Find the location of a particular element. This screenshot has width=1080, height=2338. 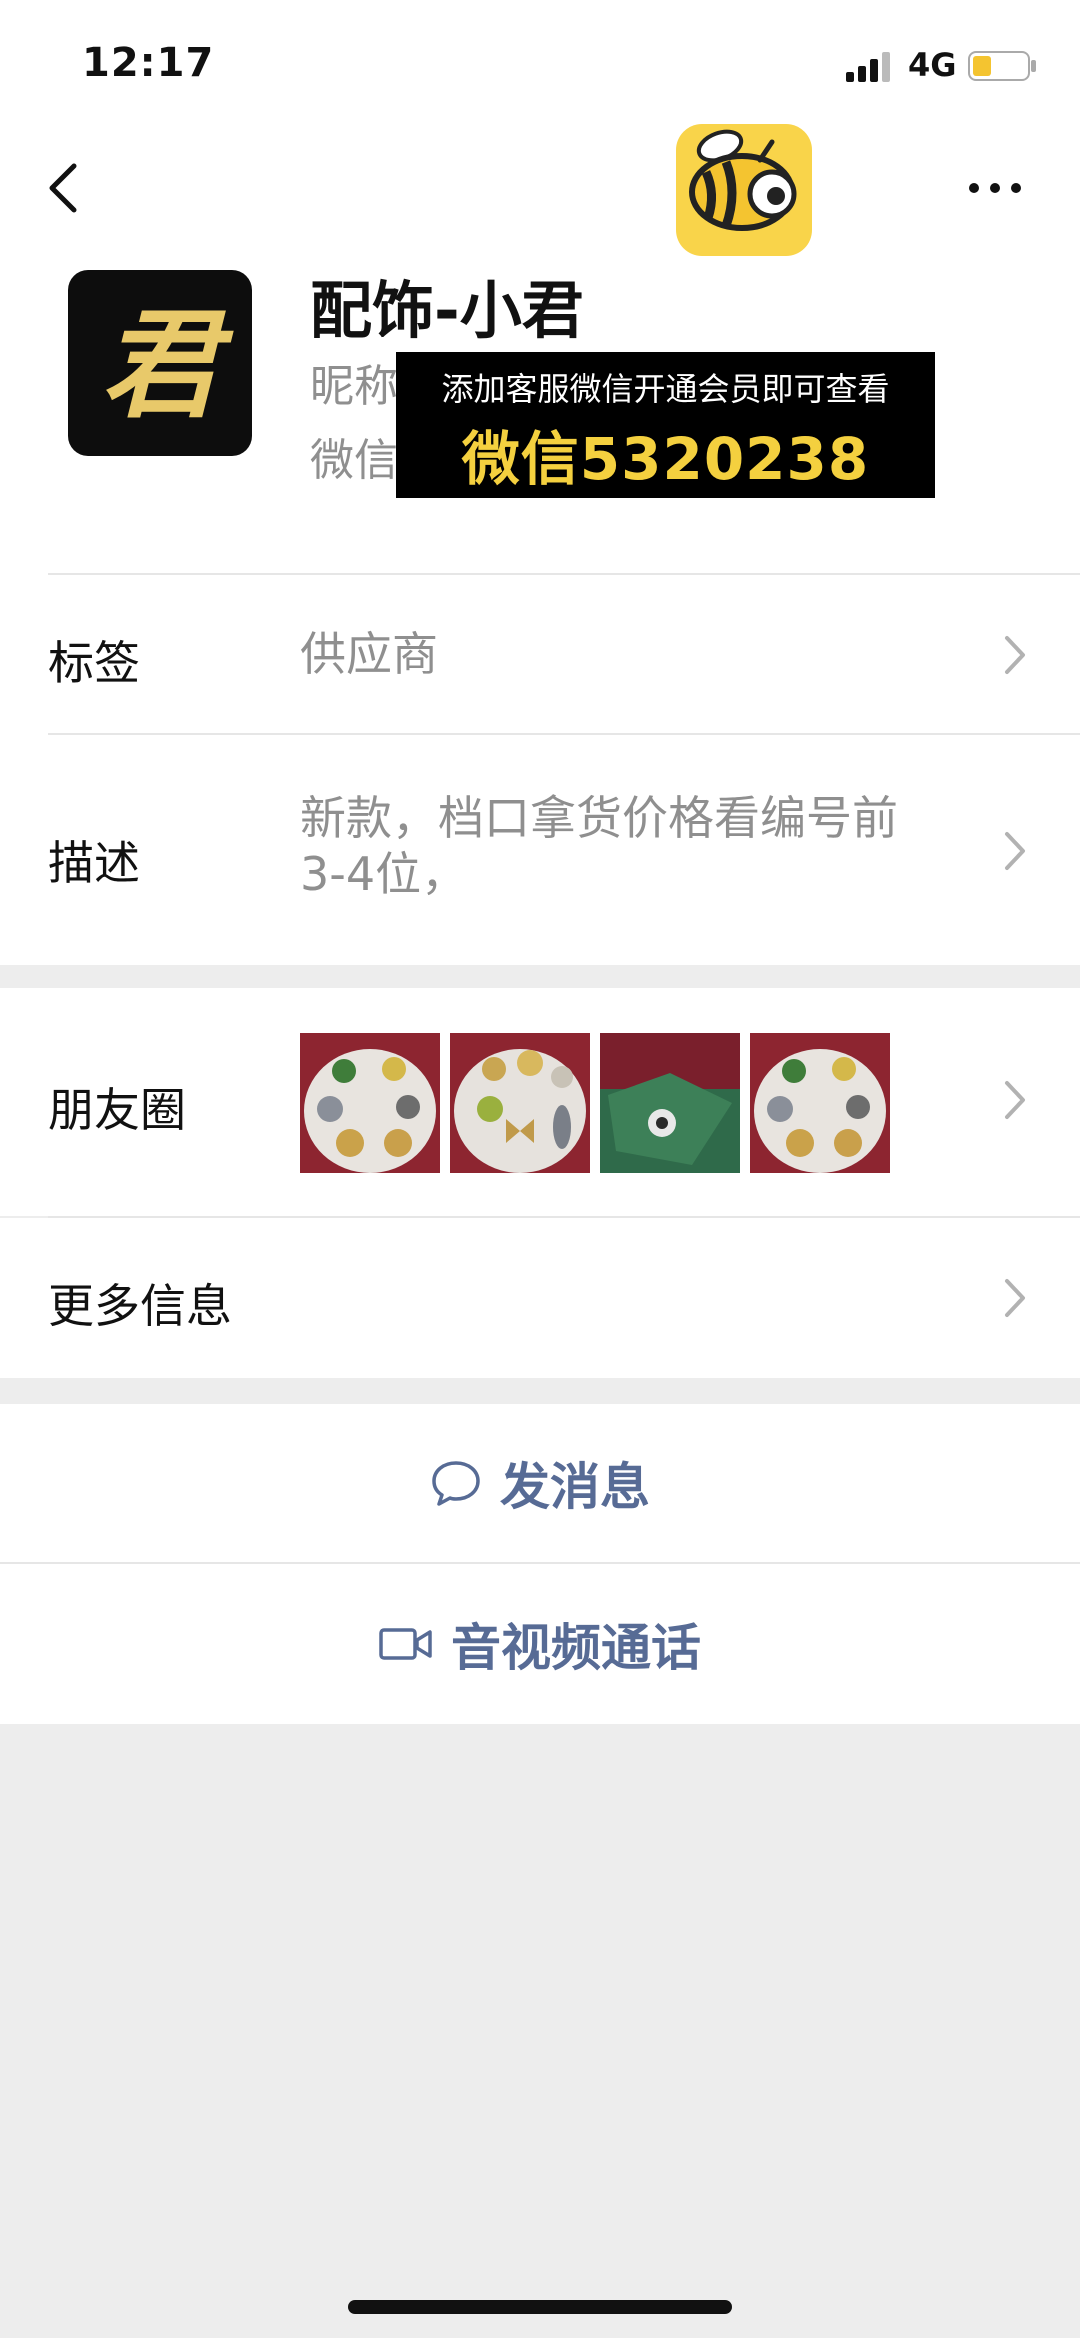

description-label: 描述 is located at coordinates (94, 863).